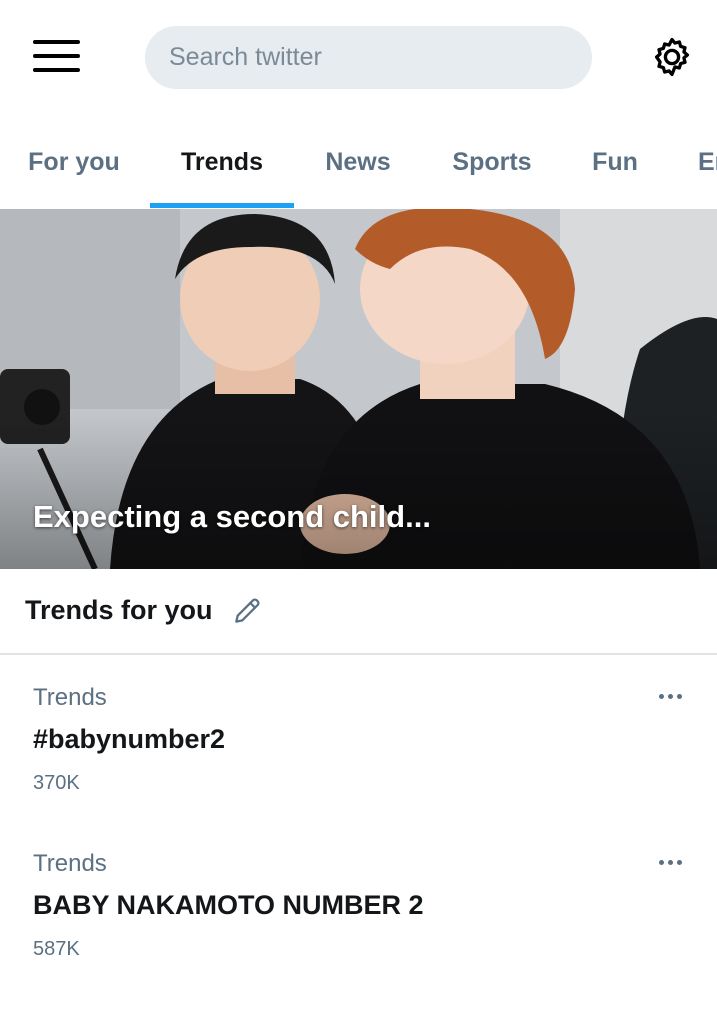  Describe the element at coordinates (492, 162) in the screenshot. I see `tab-sports: Sports` at that location.